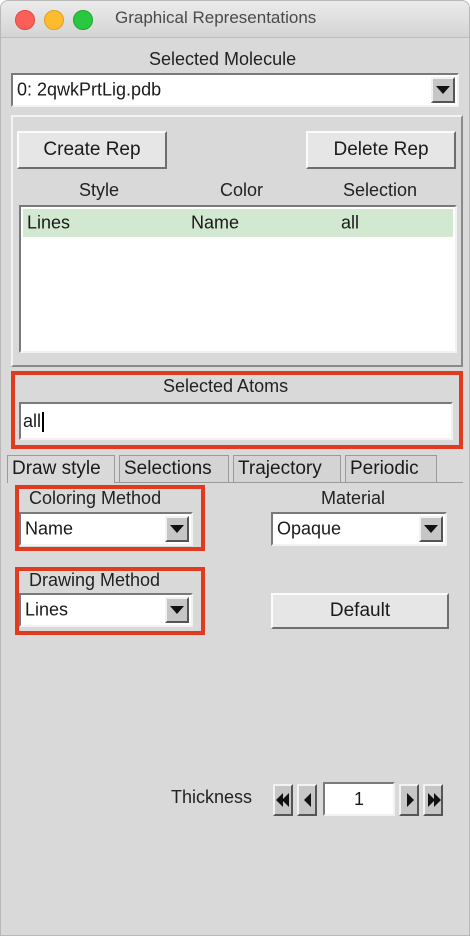 The image size is (470, 936). I want to click on highlight-selected-atoms, so click(237, 410).